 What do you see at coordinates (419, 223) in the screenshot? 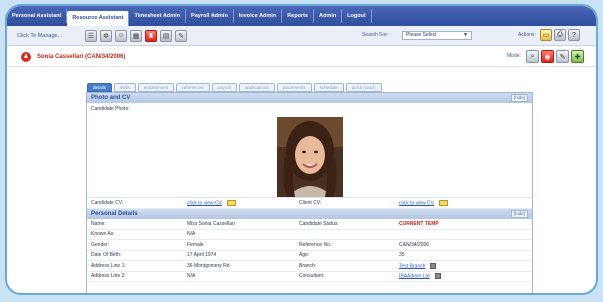
I see `candidate-status-value: CURRENT TEMP` at bounding box center [419, 223].